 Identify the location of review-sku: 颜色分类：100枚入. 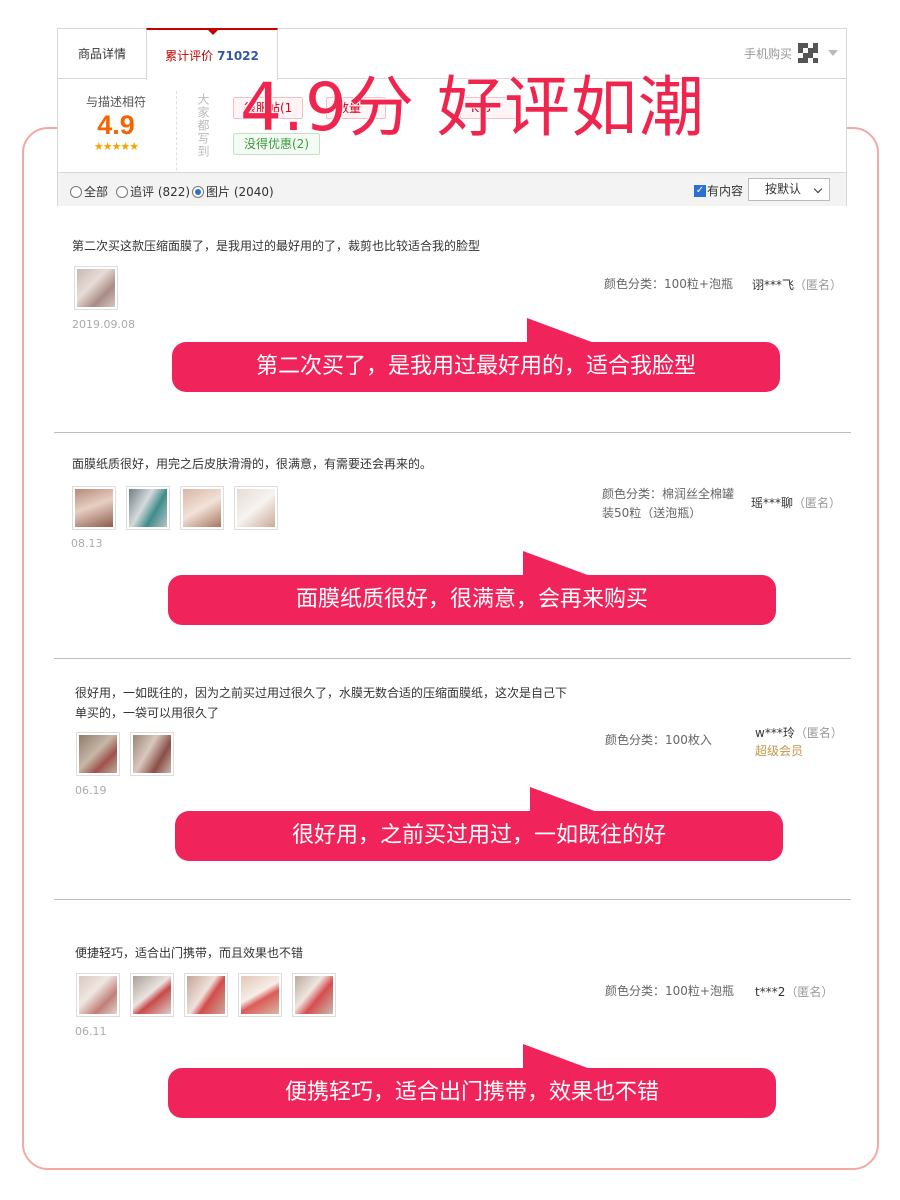
(658, 740).